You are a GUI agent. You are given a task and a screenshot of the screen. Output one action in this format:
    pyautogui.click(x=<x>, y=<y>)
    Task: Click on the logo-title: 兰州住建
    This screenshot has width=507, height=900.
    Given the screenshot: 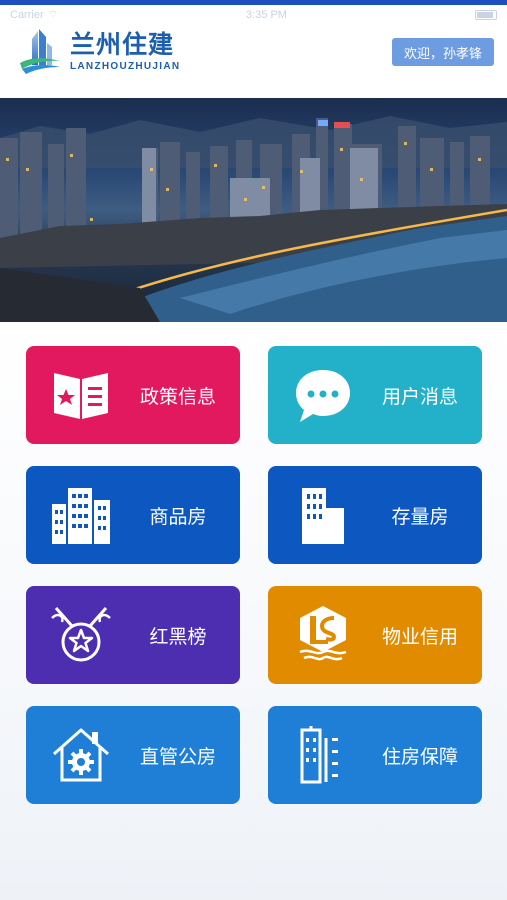 What is the action you would take?
    pyautogui.click(x=122, y=44)
    